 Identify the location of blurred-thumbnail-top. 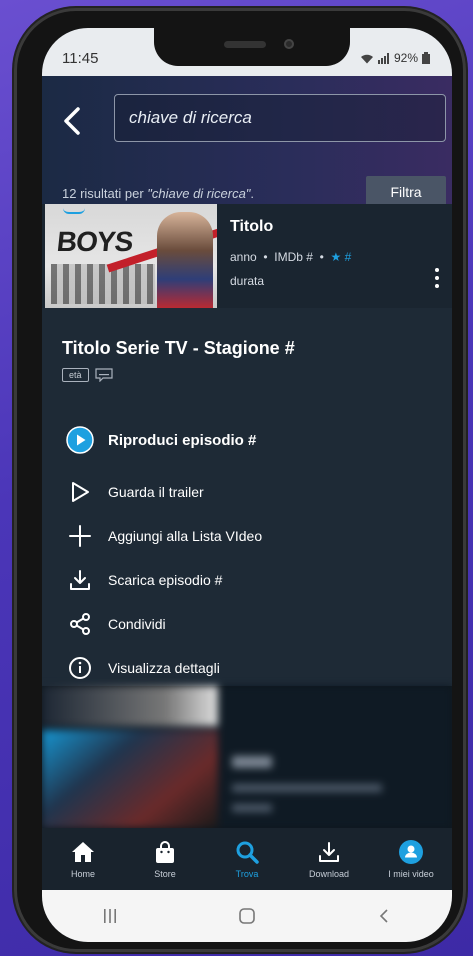
(130, 706).